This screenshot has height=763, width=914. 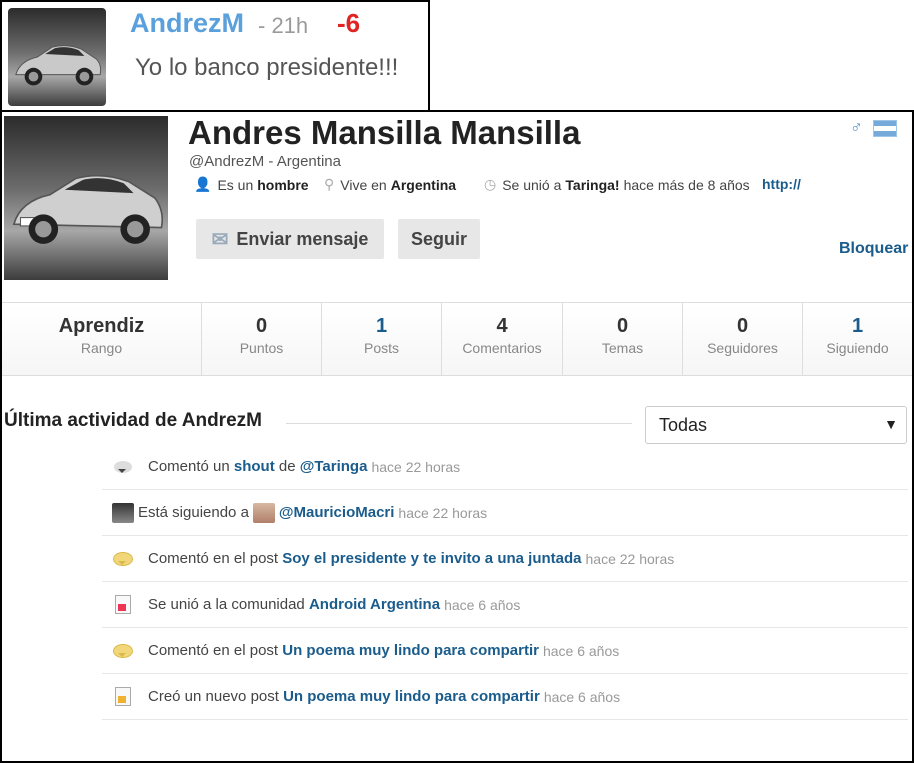 What do you see at coordinates (203, 184) in the screenshot?
I see `person-icon: 👤` at bounding box center [203, 184].